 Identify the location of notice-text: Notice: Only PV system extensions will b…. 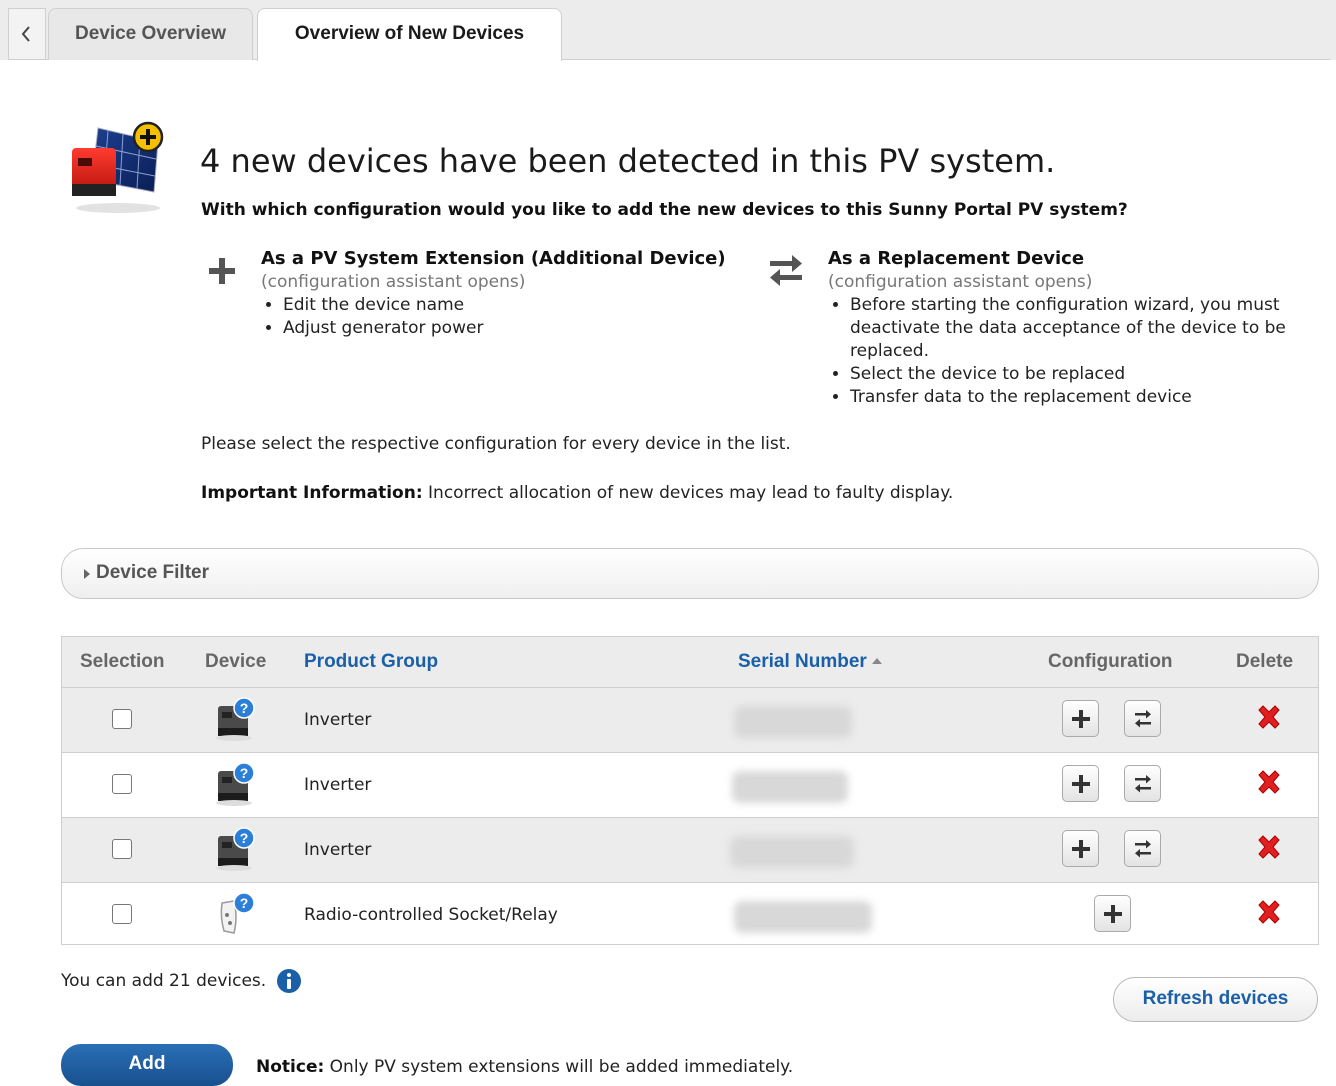
(524, 1067).